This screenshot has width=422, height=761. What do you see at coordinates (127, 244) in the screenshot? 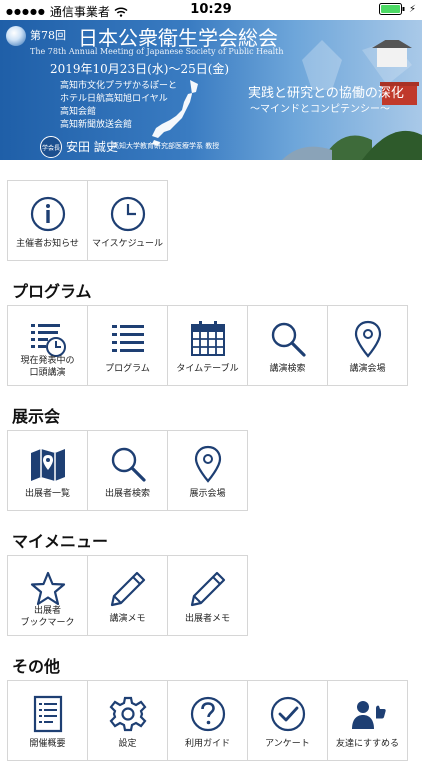
I see `tile-label: マイスケジュール` at bounding box center [127, 244].